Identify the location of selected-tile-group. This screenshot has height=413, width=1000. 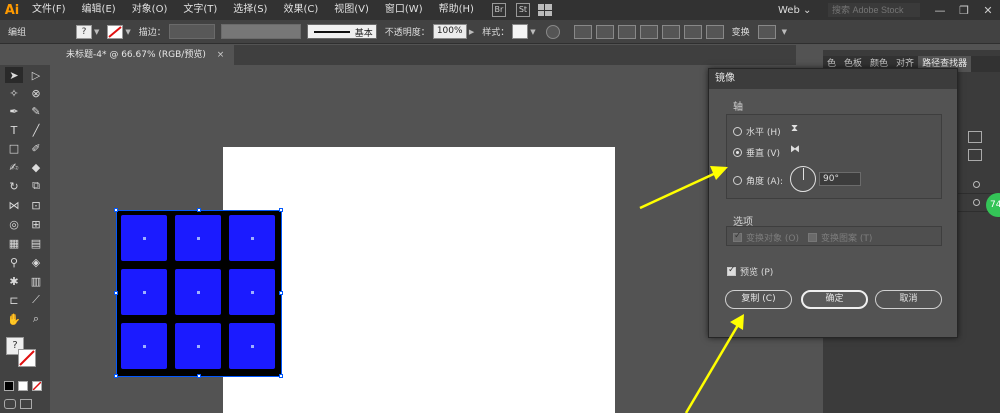
(199, 293).